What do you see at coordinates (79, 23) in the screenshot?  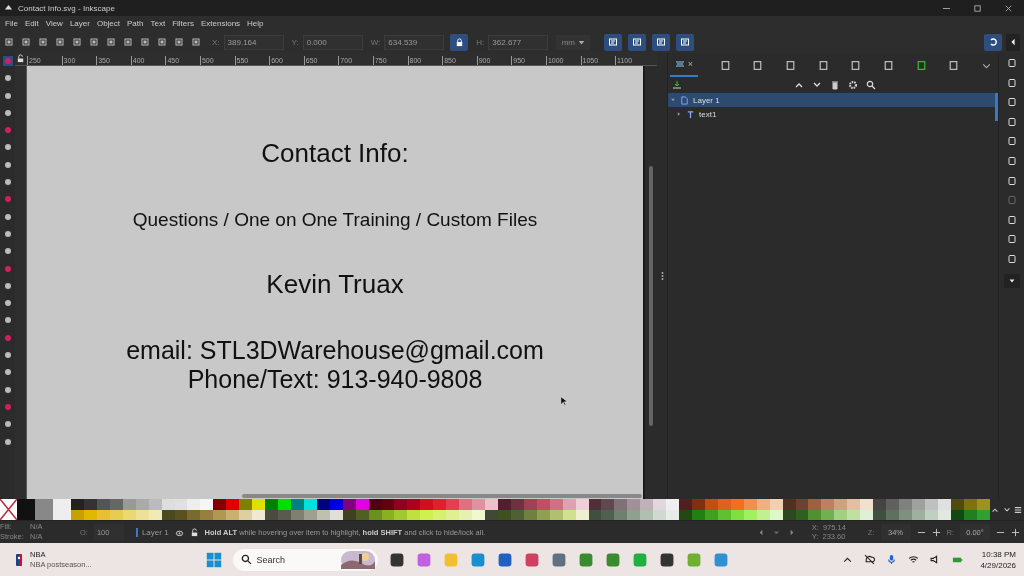 I see `menu-item: Layer` at bounding box center [79, 23].